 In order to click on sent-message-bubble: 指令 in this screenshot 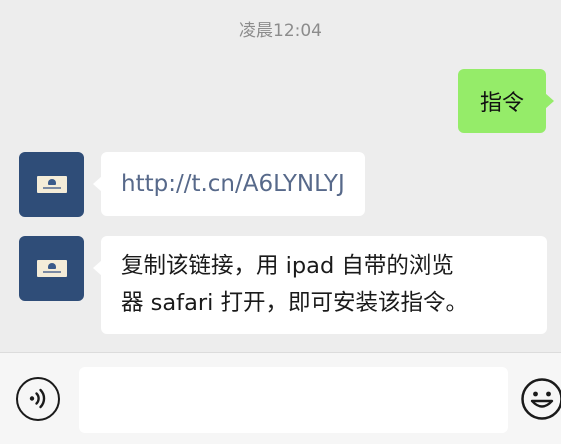, I will do `click(506, 101)`.